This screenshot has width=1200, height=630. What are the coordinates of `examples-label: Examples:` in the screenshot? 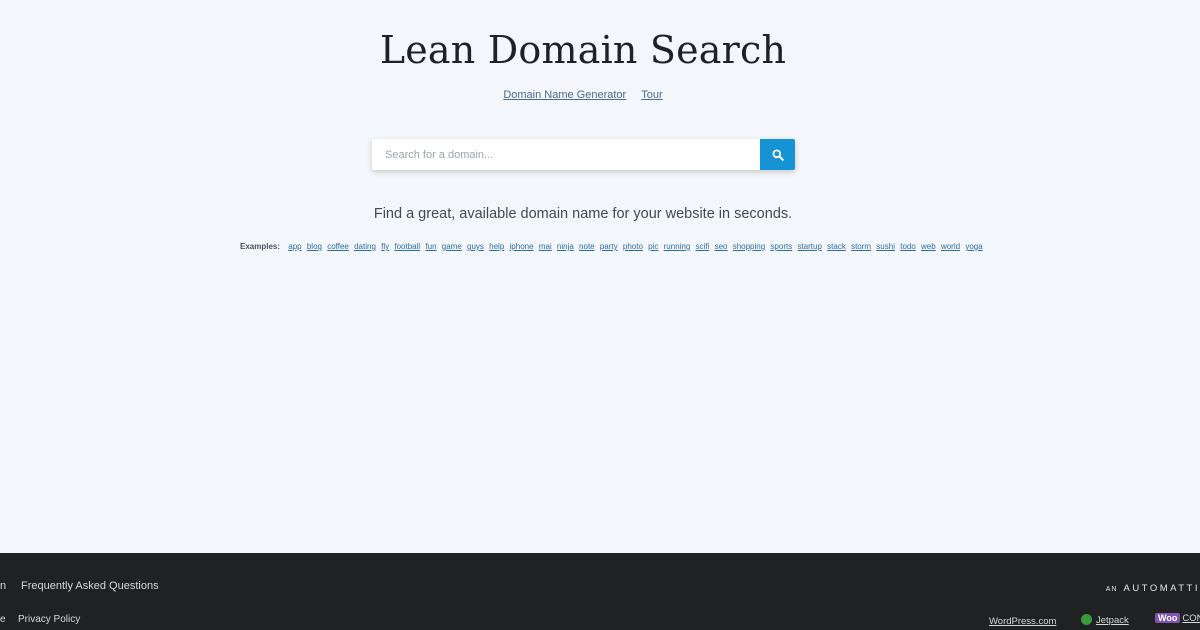 It's located at (260, 246).